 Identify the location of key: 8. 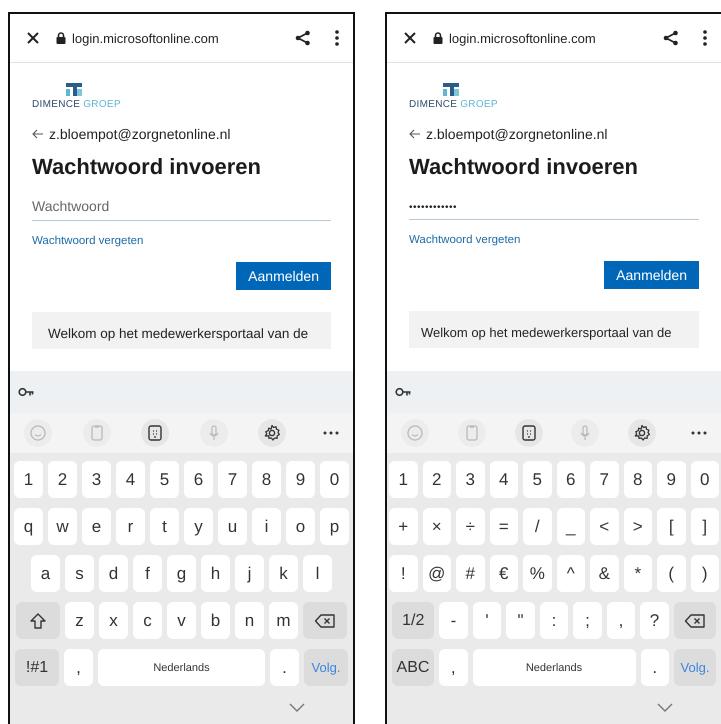
(638, 479).